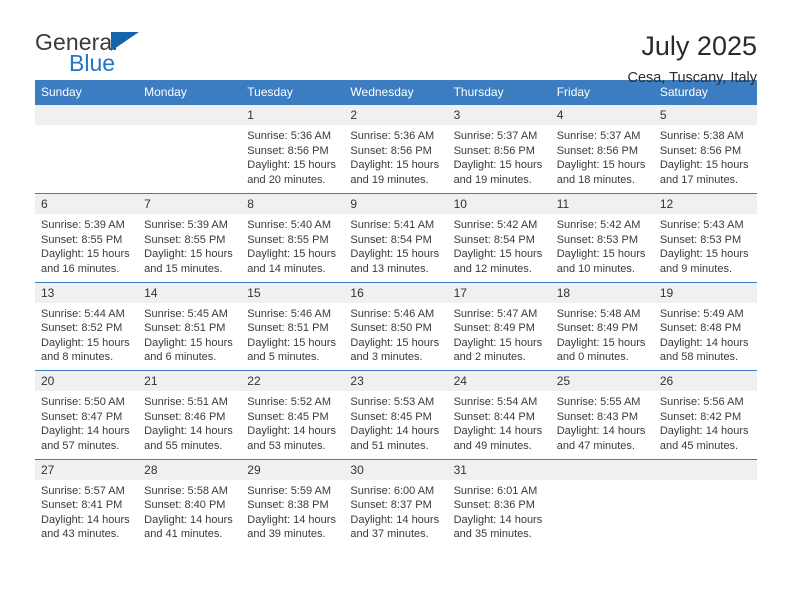  I want to click on day-number: 9, so click(396, 204).